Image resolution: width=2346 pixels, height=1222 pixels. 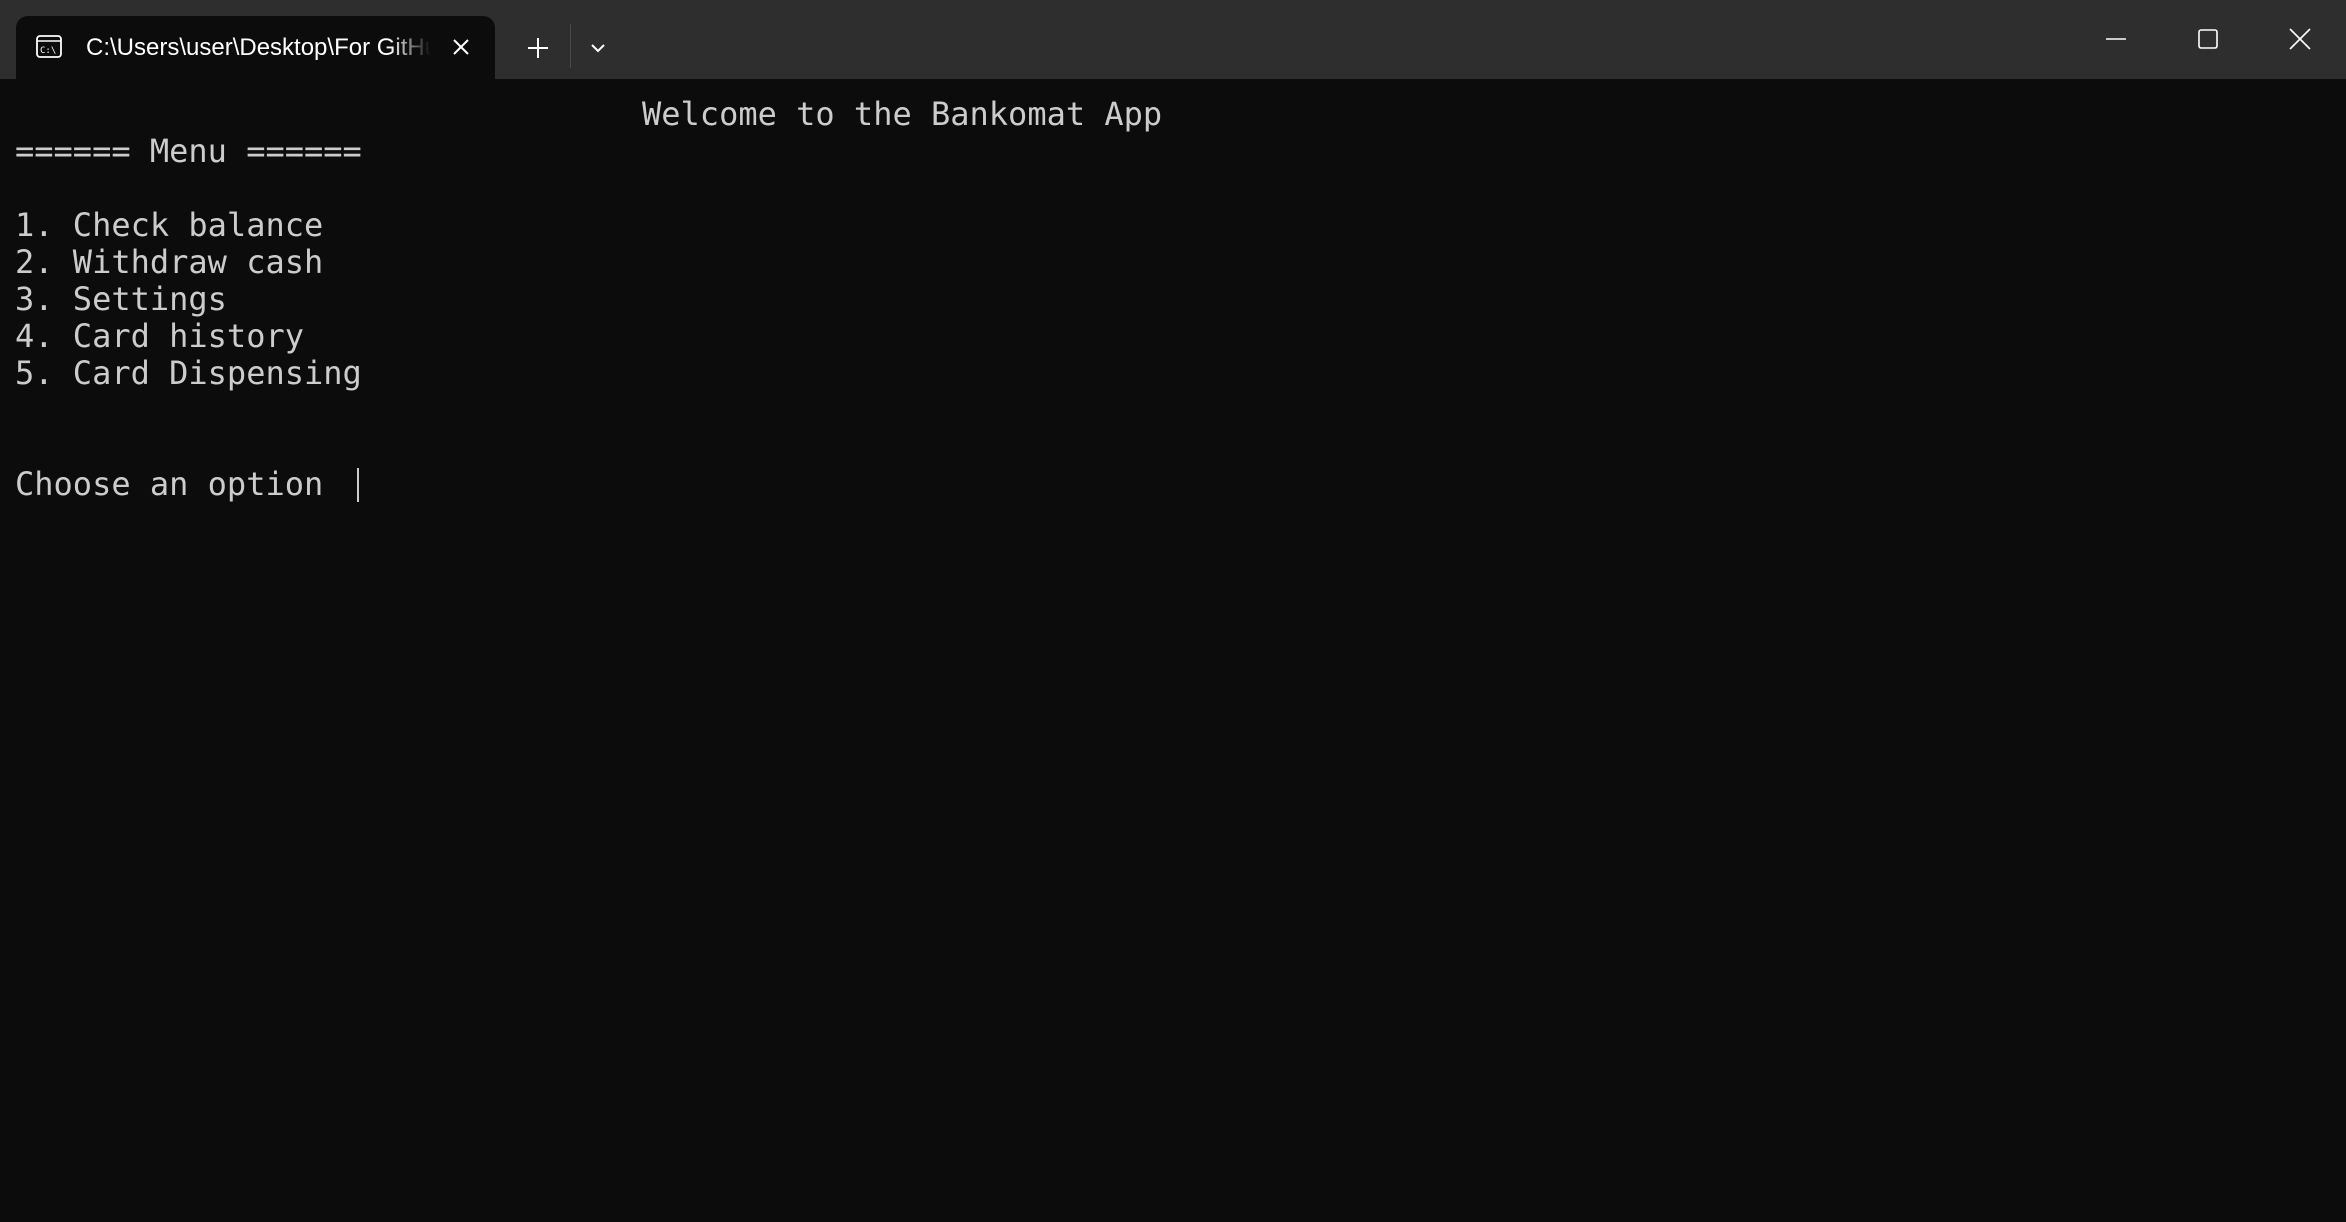 I want to click on menu-item-settings: 3. Settings, so click(x=121, y=299).